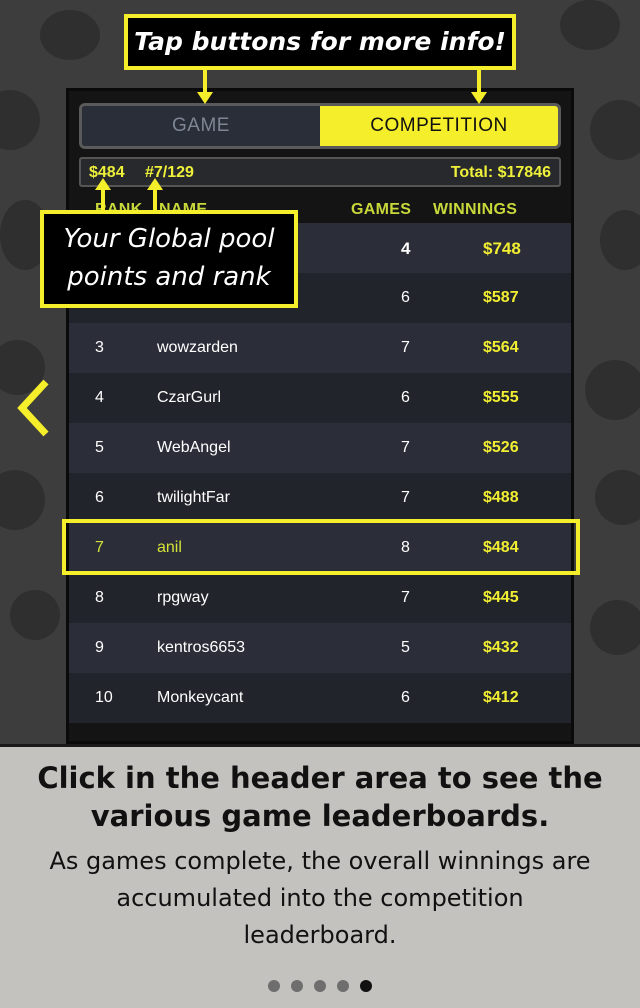 The width and height of the screenshot is (640, 1008). Describe the element at coordinates (183, 597) in the screenshot. I see `row-name: rpgway` at that location.